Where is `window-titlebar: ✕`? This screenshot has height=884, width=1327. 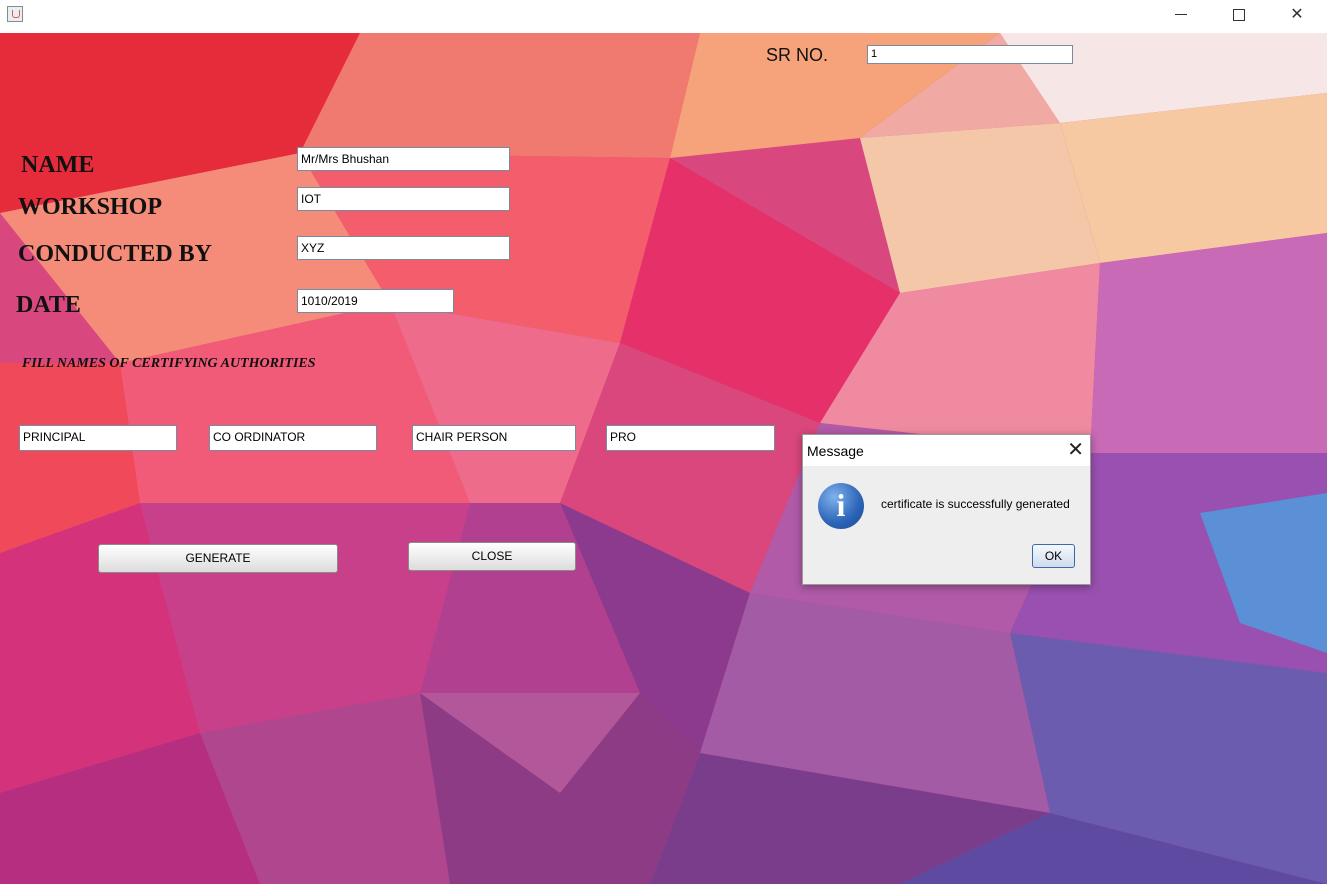
window-titlebar: ✕ is located at coordinates (663, 16).